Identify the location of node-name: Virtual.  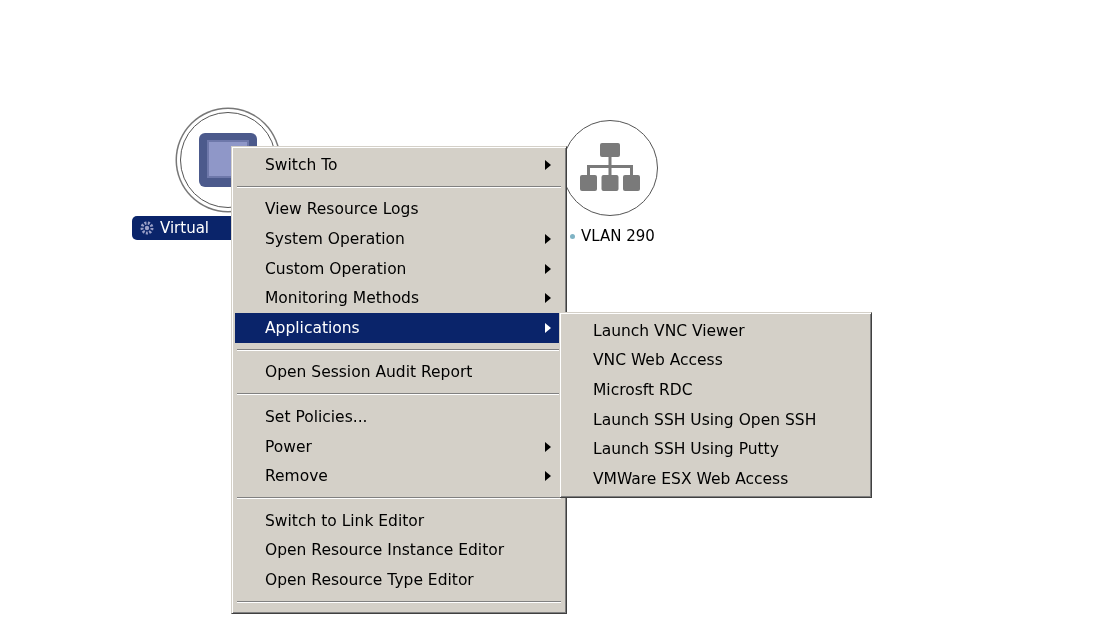
(184, 228).